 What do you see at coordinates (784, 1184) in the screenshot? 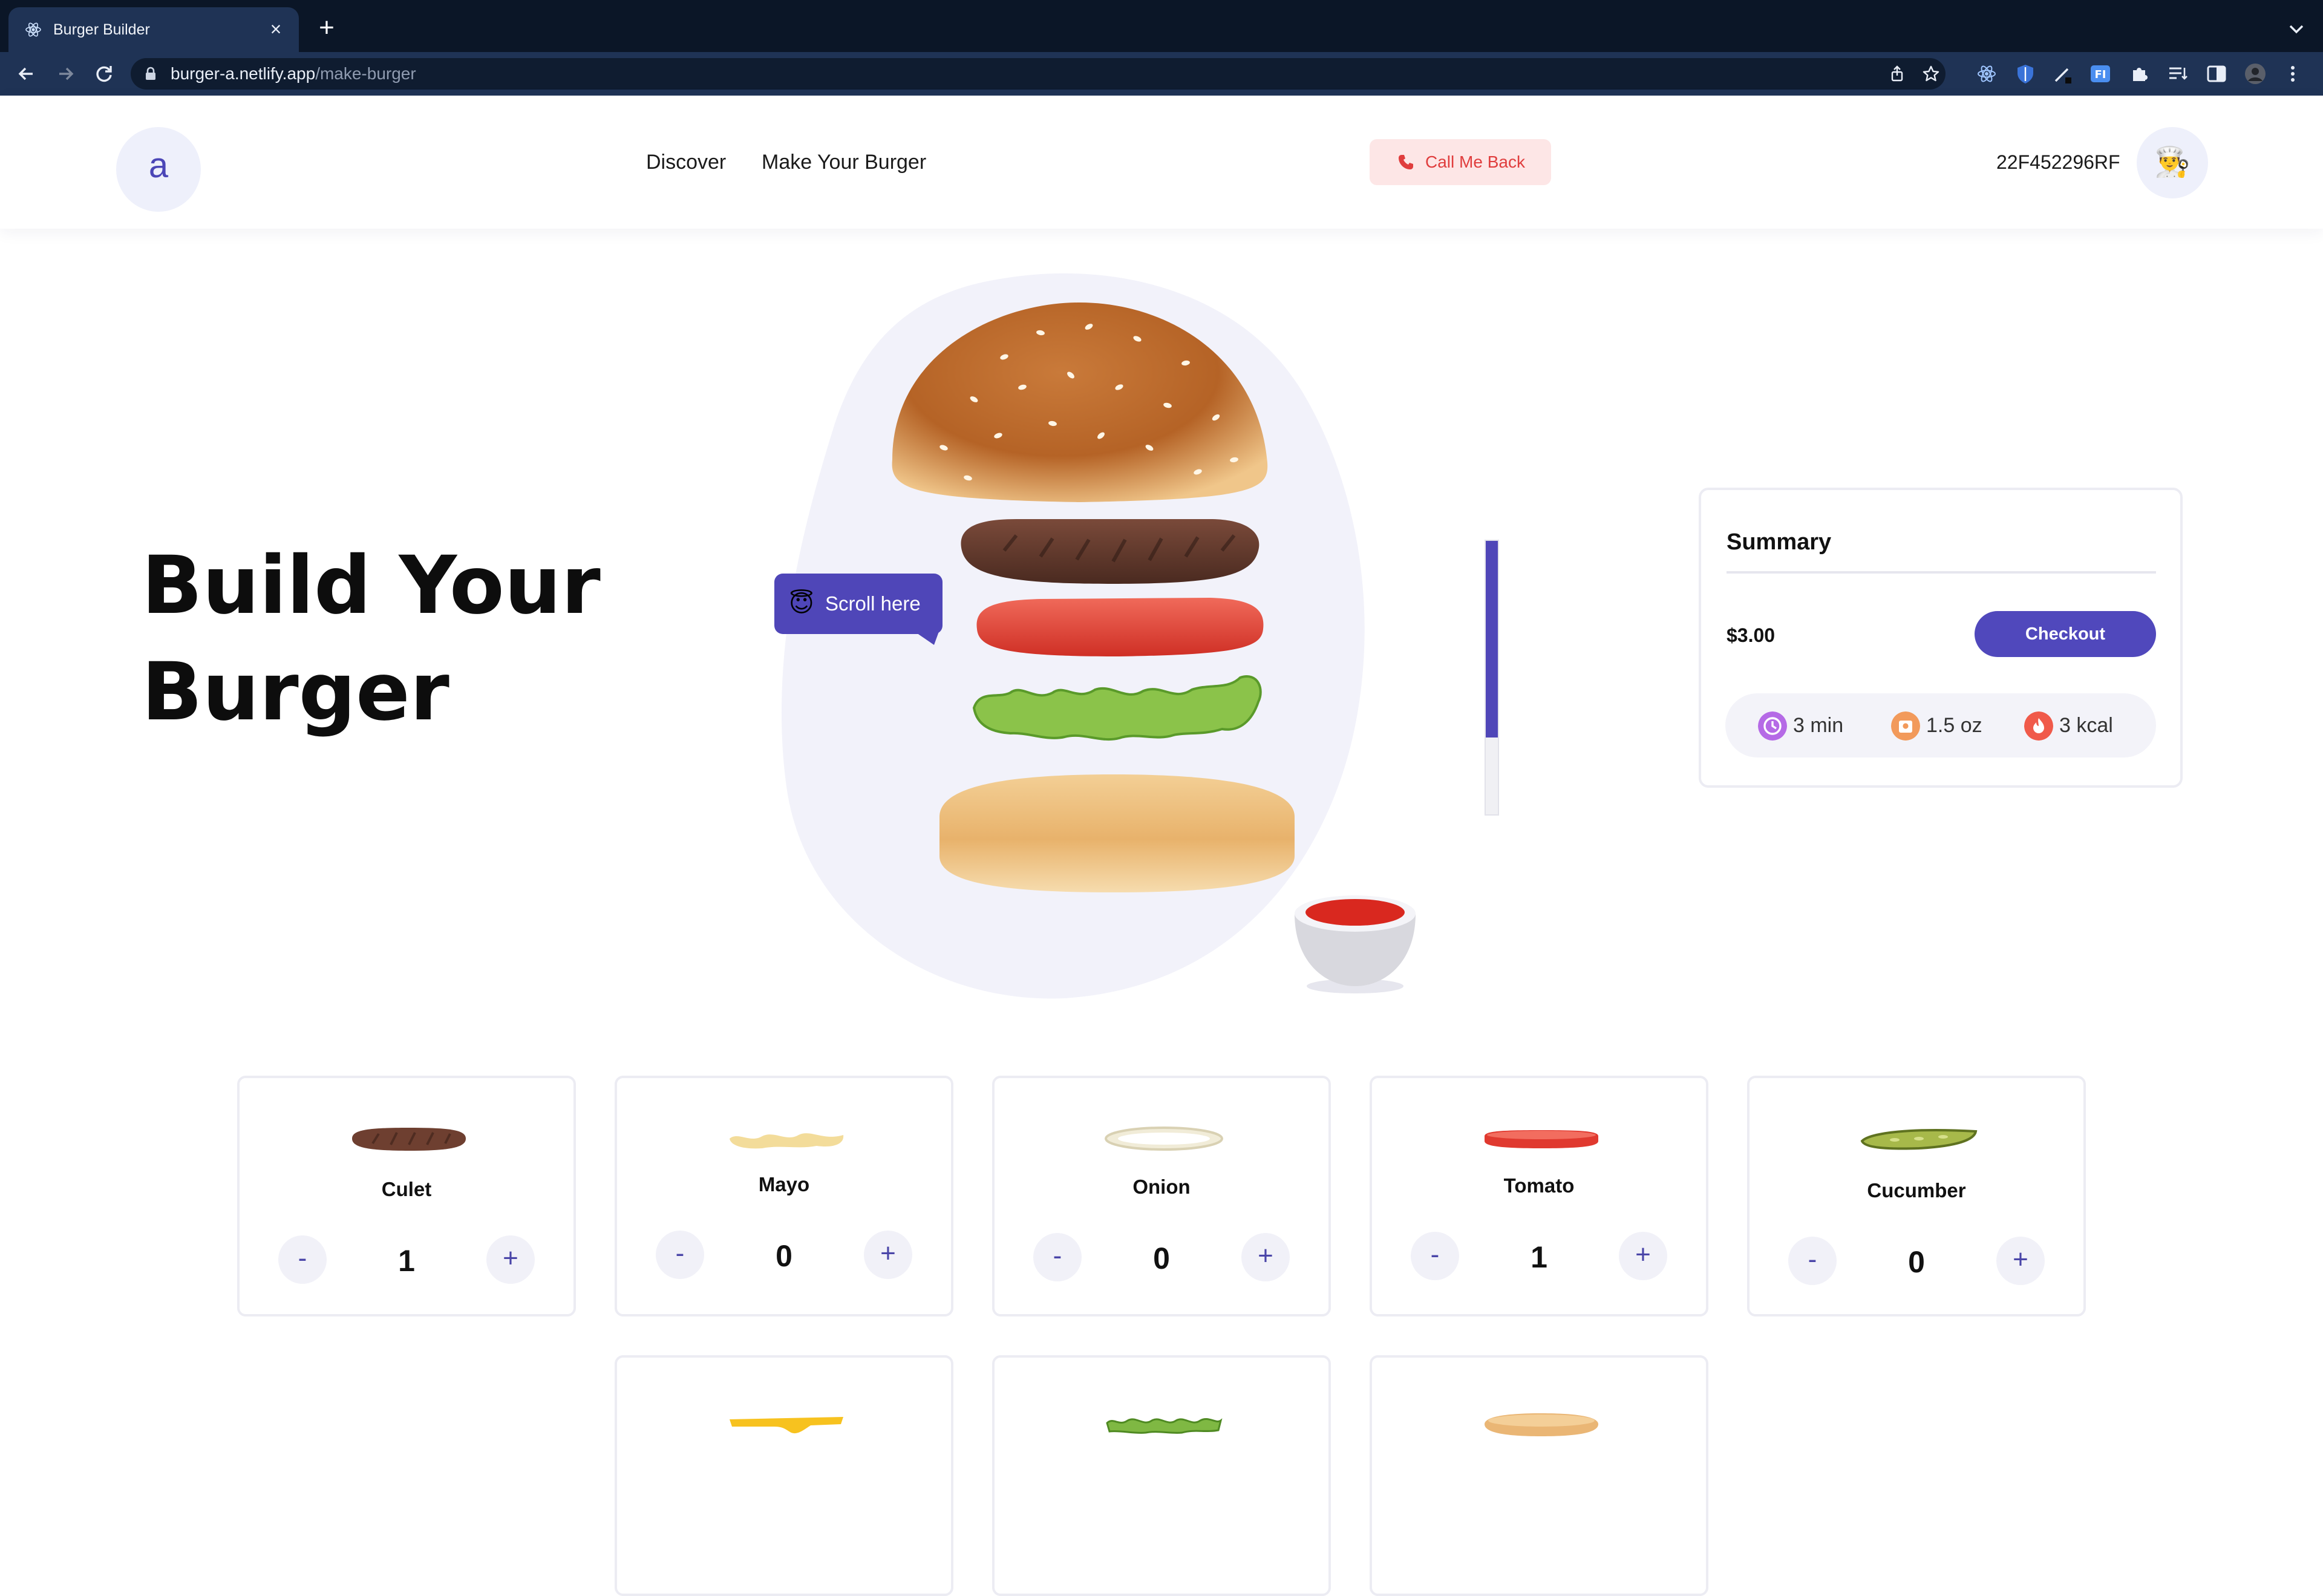
I see `ingredient-name: Mayo` at bounding box center [784, 1184].